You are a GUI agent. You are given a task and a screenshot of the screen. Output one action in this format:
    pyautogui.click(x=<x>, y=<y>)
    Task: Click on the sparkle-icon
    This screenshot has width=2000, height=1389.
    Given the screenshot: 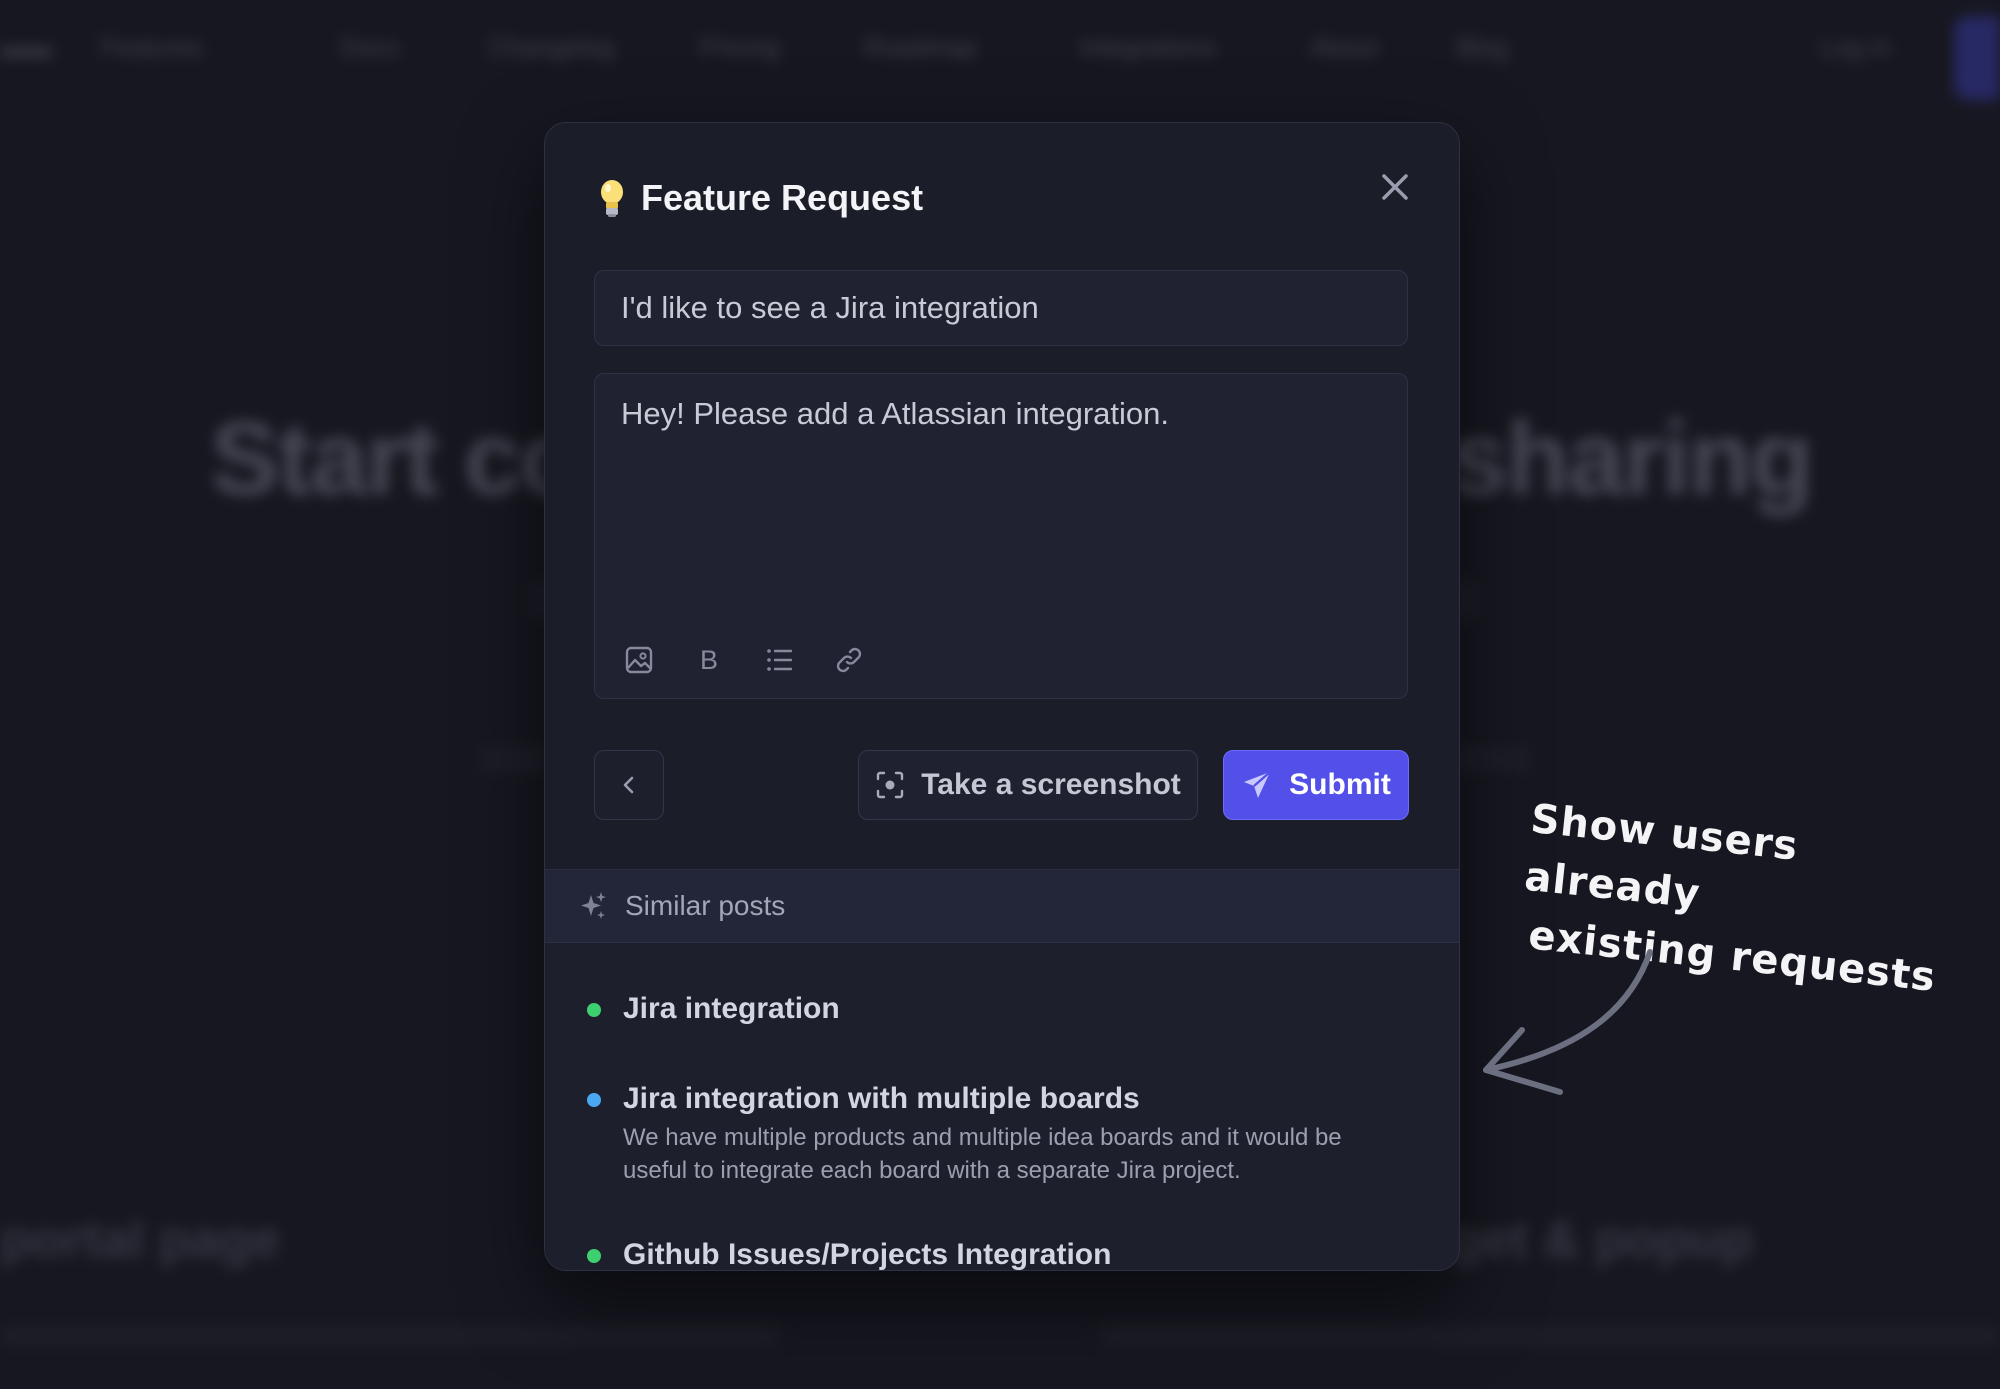 What is the action you would take?
    pyautogui.click(x=593, y=905)
    